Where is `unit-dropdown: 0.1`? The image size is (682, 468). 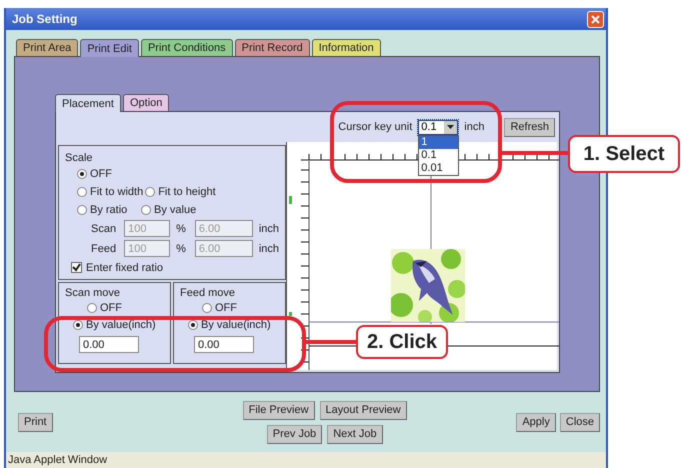
unit-dropdown: 0.1 is located at coordinates (438, 127).